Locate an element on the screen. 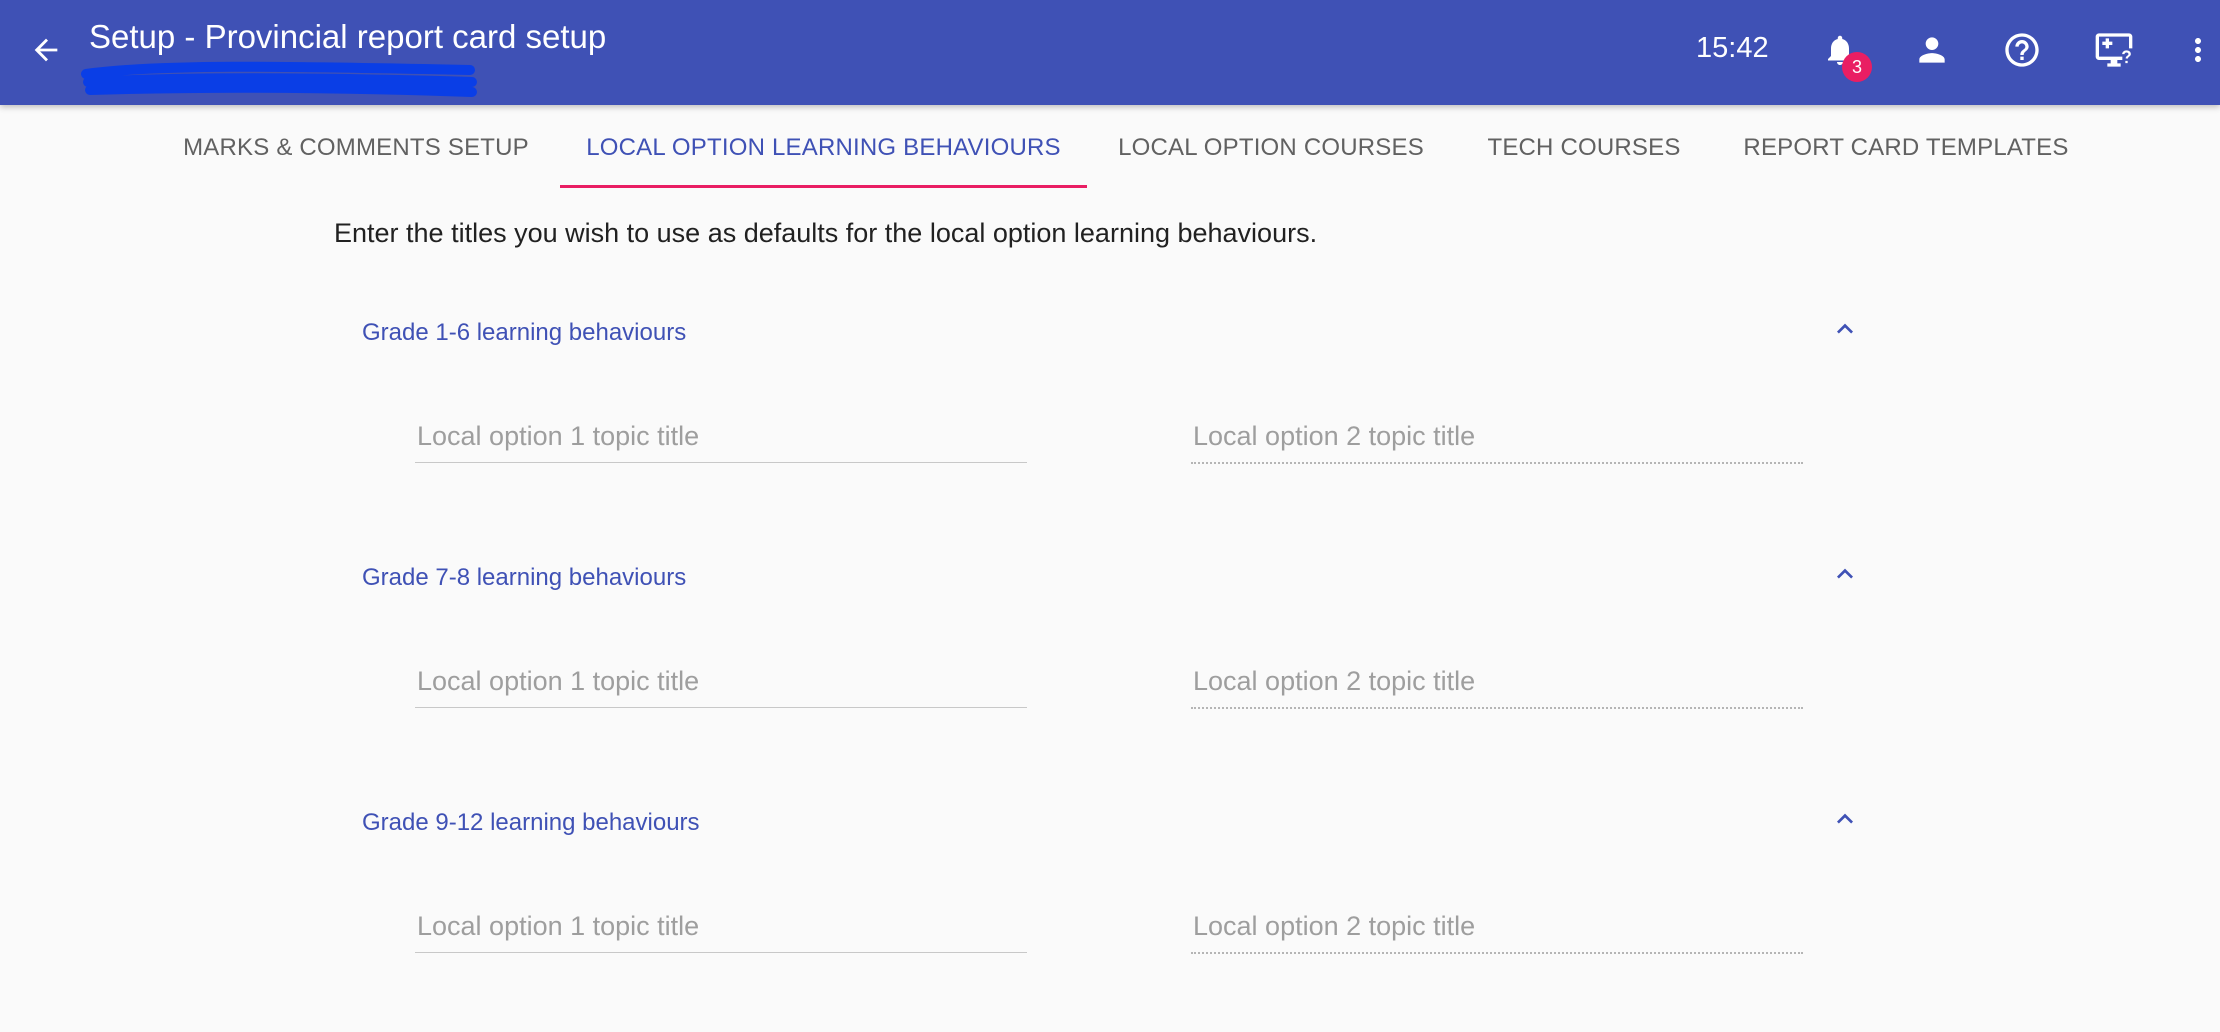 This screenshot has height=1032, width=2220. active-tab-indicator is located at coordinates (823, 186).